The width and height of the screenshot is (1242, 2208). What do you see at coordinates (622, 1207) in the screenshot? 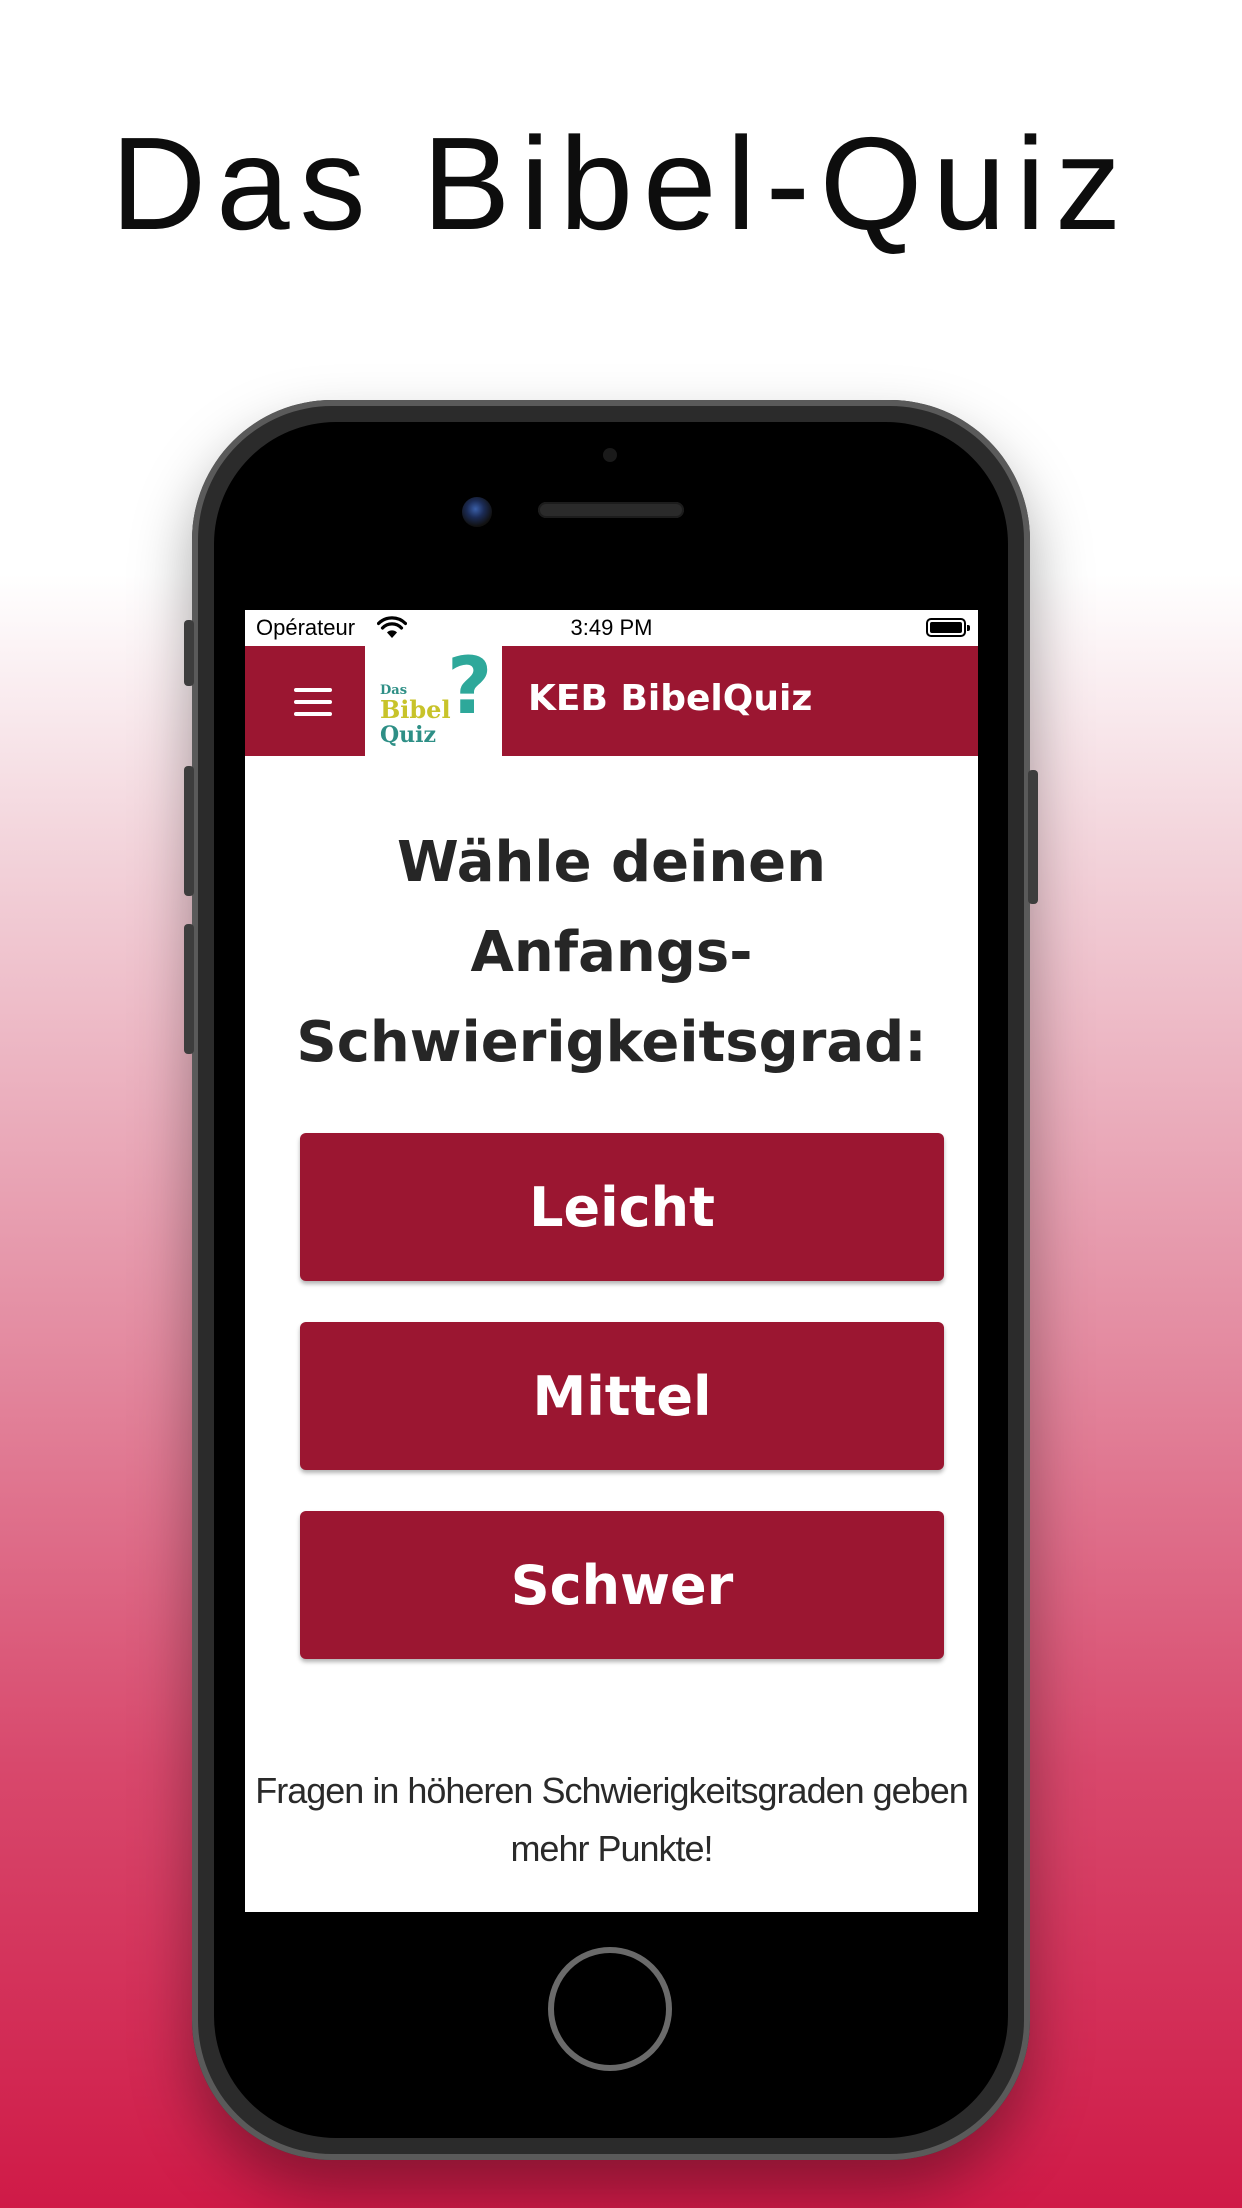
I see `easy-button: Leicht` at bounding box center [622, 1207].